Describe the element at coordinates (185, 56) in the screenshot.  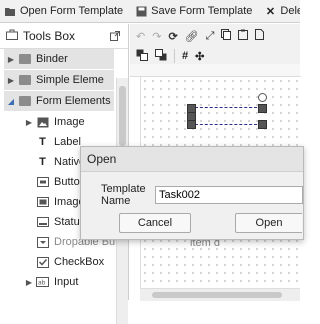
I see `grid-icon: #` at that location.